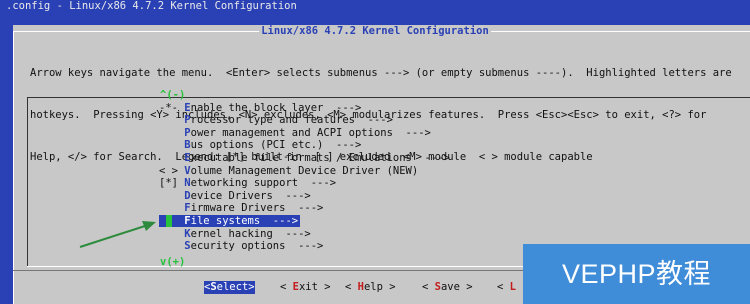 The height and width of the screenshot is (304, 750). I want to click on menu-item: Power management and ACPI options --->, so click(295, 133).